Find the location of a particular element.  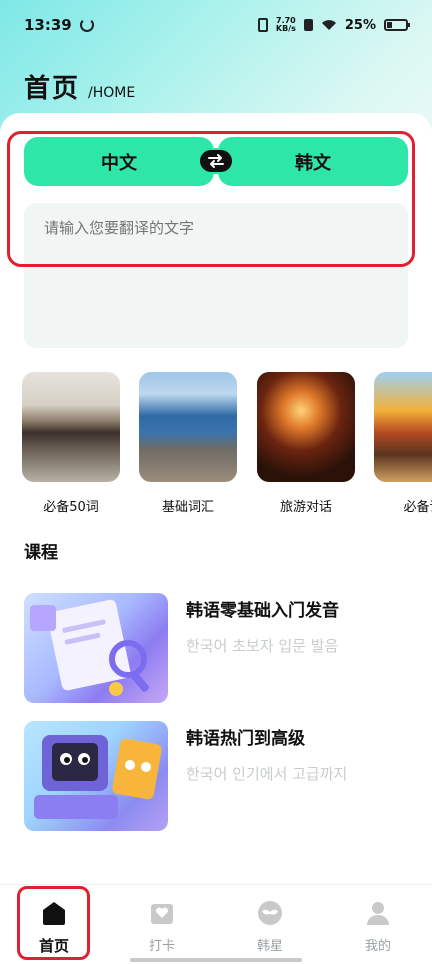

source-language-button: 中文 is located at coordinates (119, 161).